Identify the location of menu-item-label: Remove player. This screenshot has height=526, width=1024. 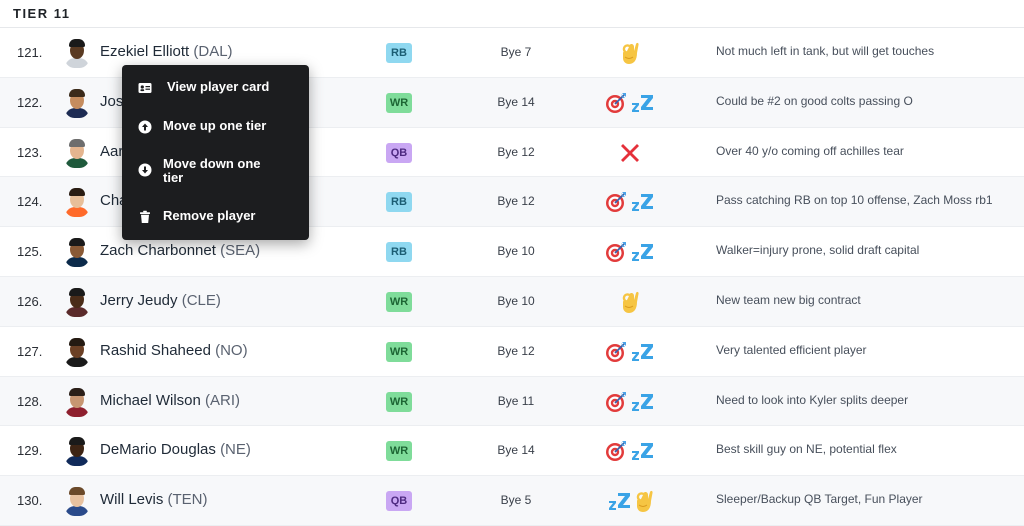
(209, 215).